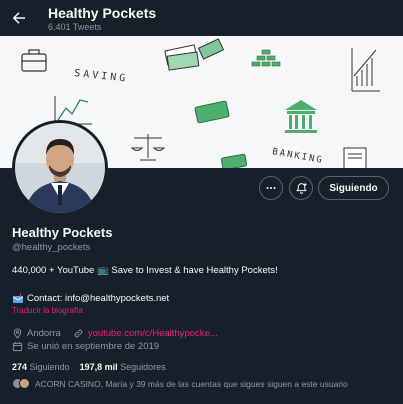 The height and width of the screenshot is (404, 403). I want to click on mailbox-icon, so click(18, 298).